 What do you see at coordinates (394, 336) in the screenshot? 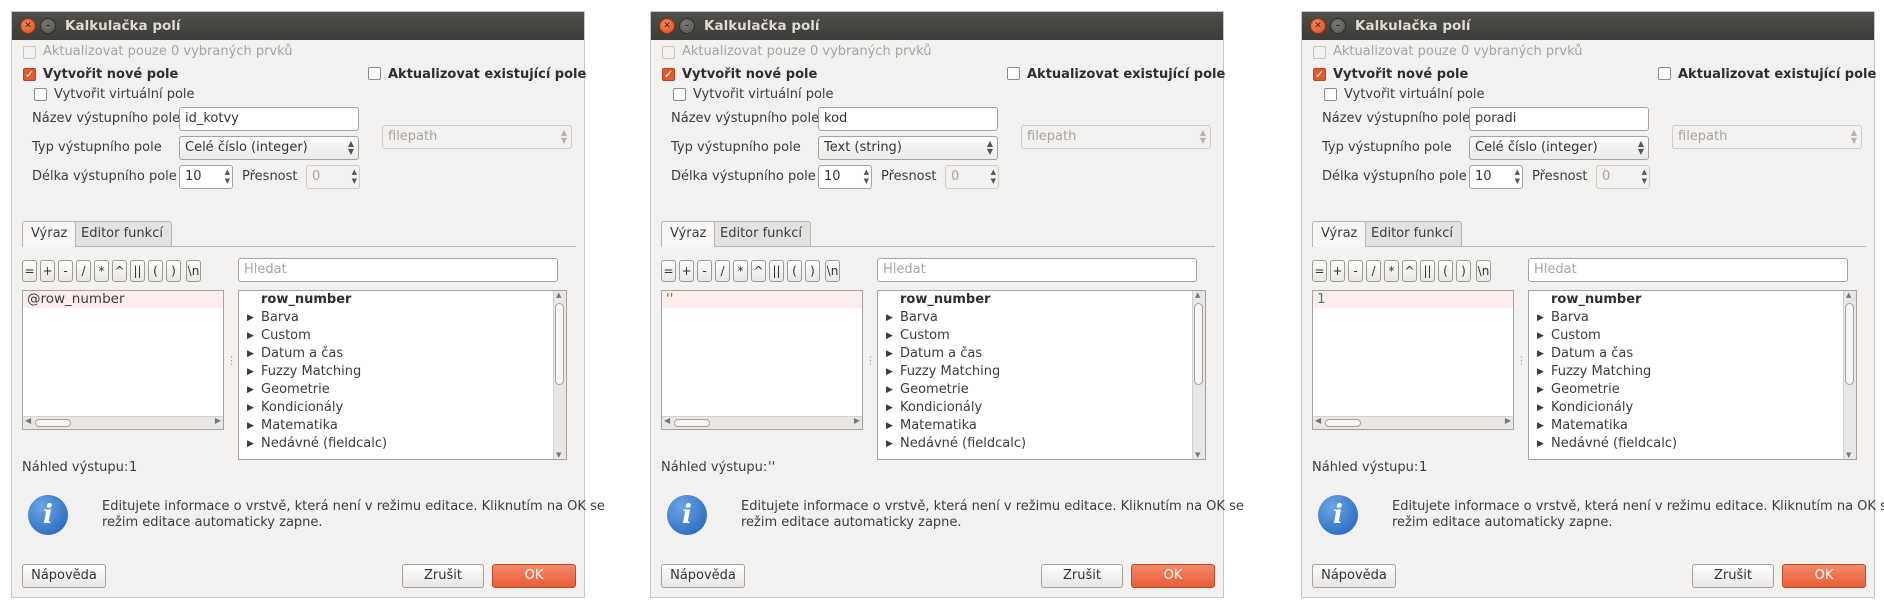
I see `function-group-item: ▶ Custom` at bounding box center [394, 336].